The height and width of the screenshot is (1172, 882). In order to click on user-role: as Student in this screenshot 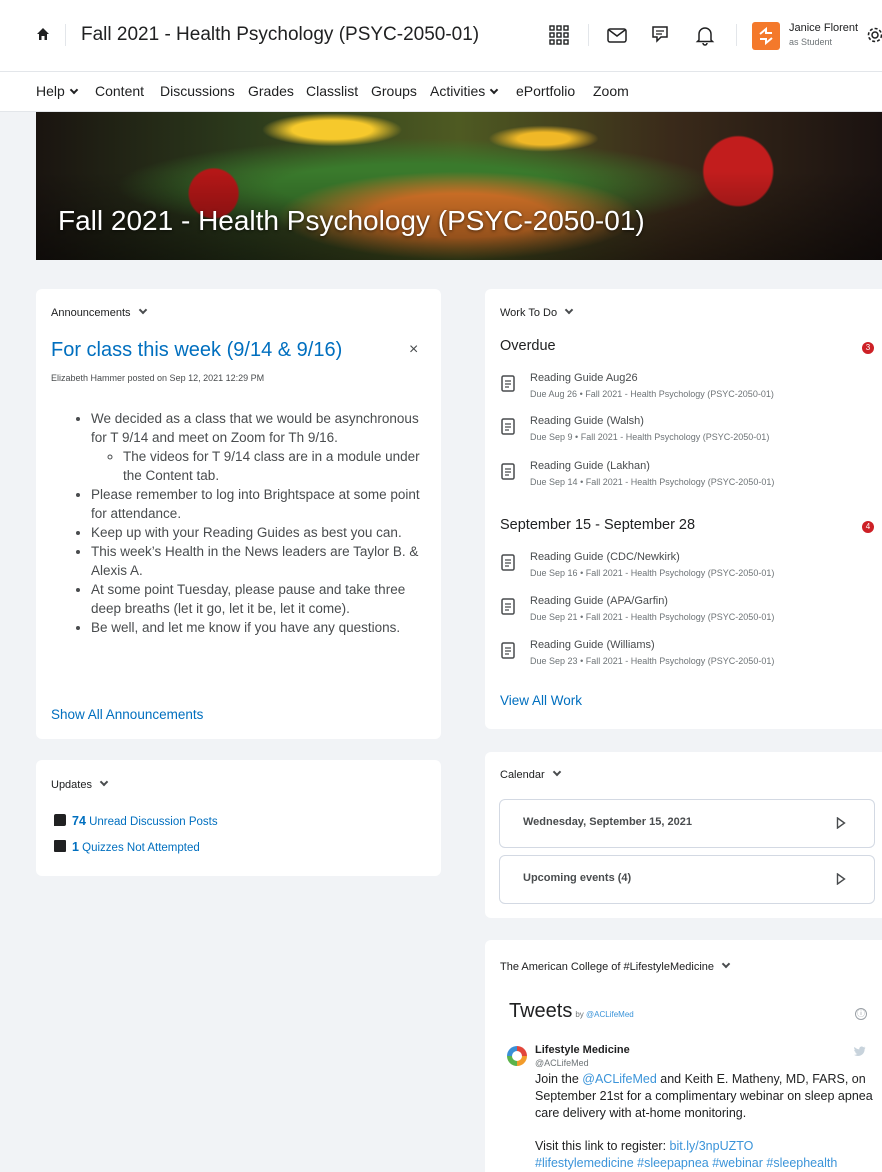, I will do `click(811, 42)`.